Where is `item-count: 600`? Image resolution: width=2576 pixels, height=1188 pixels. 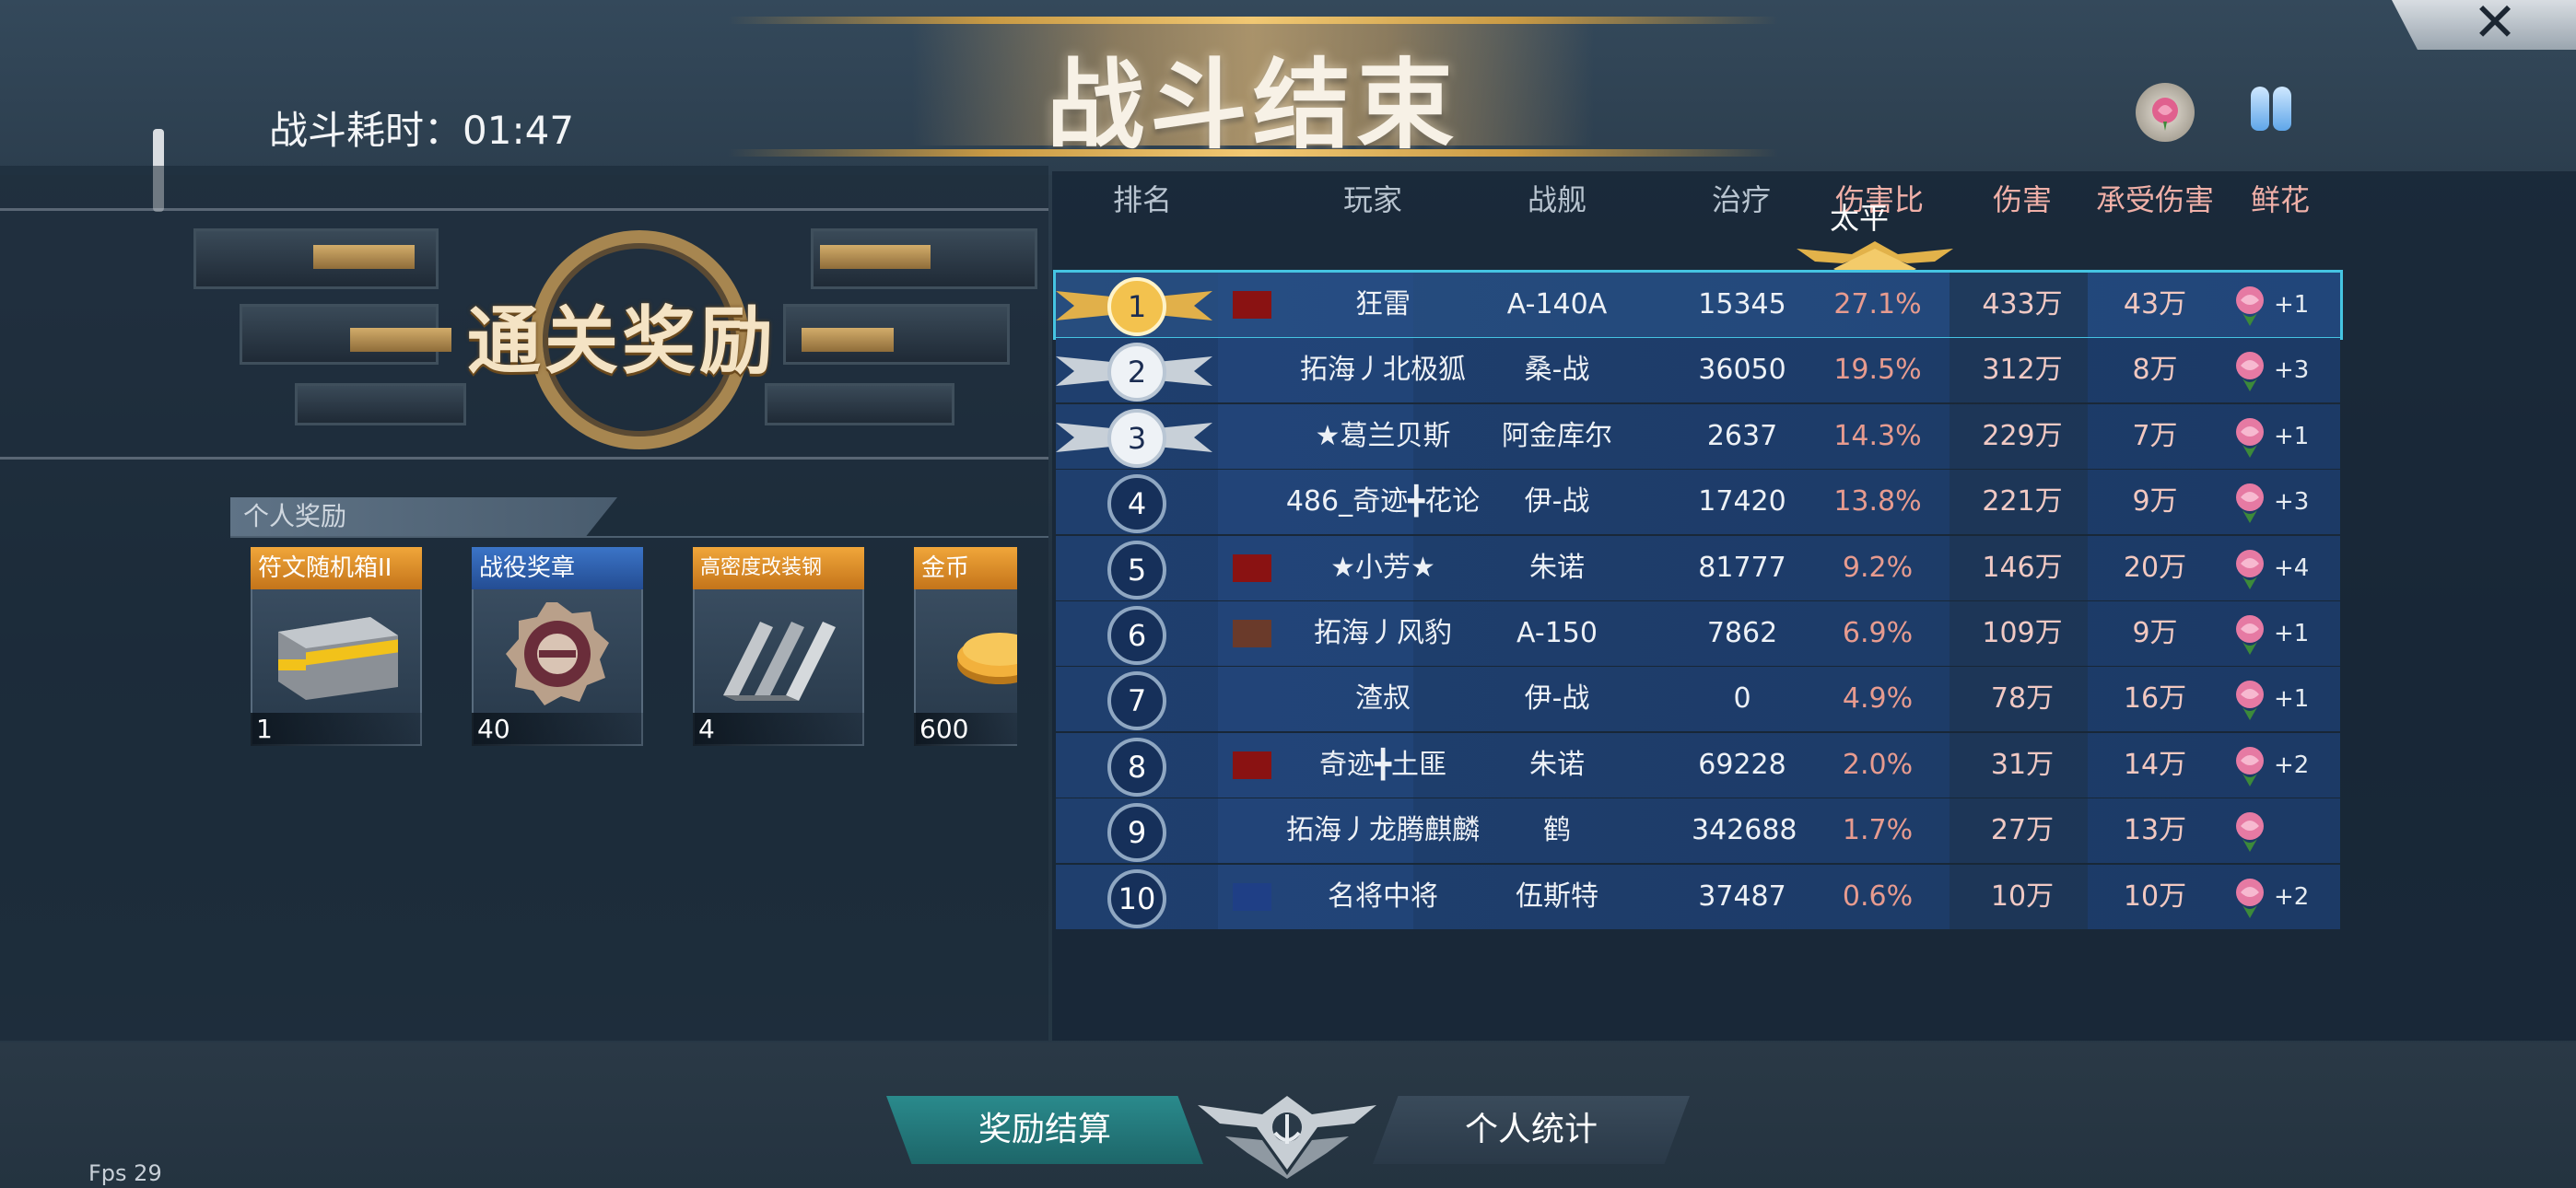 item-count: 600 is located at coordinates (965, 729).